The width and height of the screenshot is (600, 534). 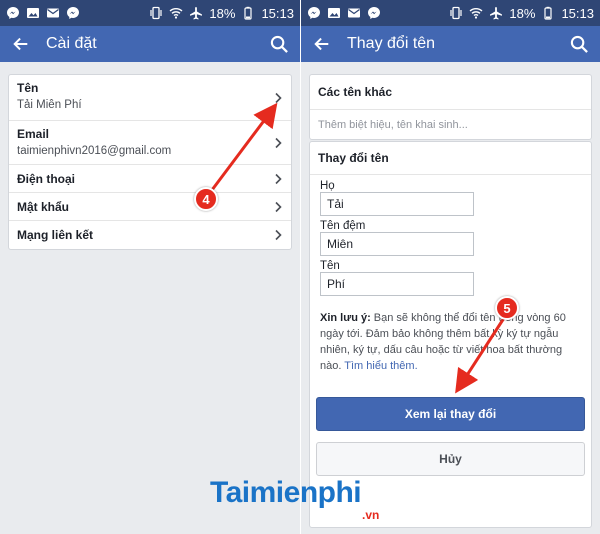 I want to click on name-fields: Họ Tên đệm Tên, so click(x=450, y=238).